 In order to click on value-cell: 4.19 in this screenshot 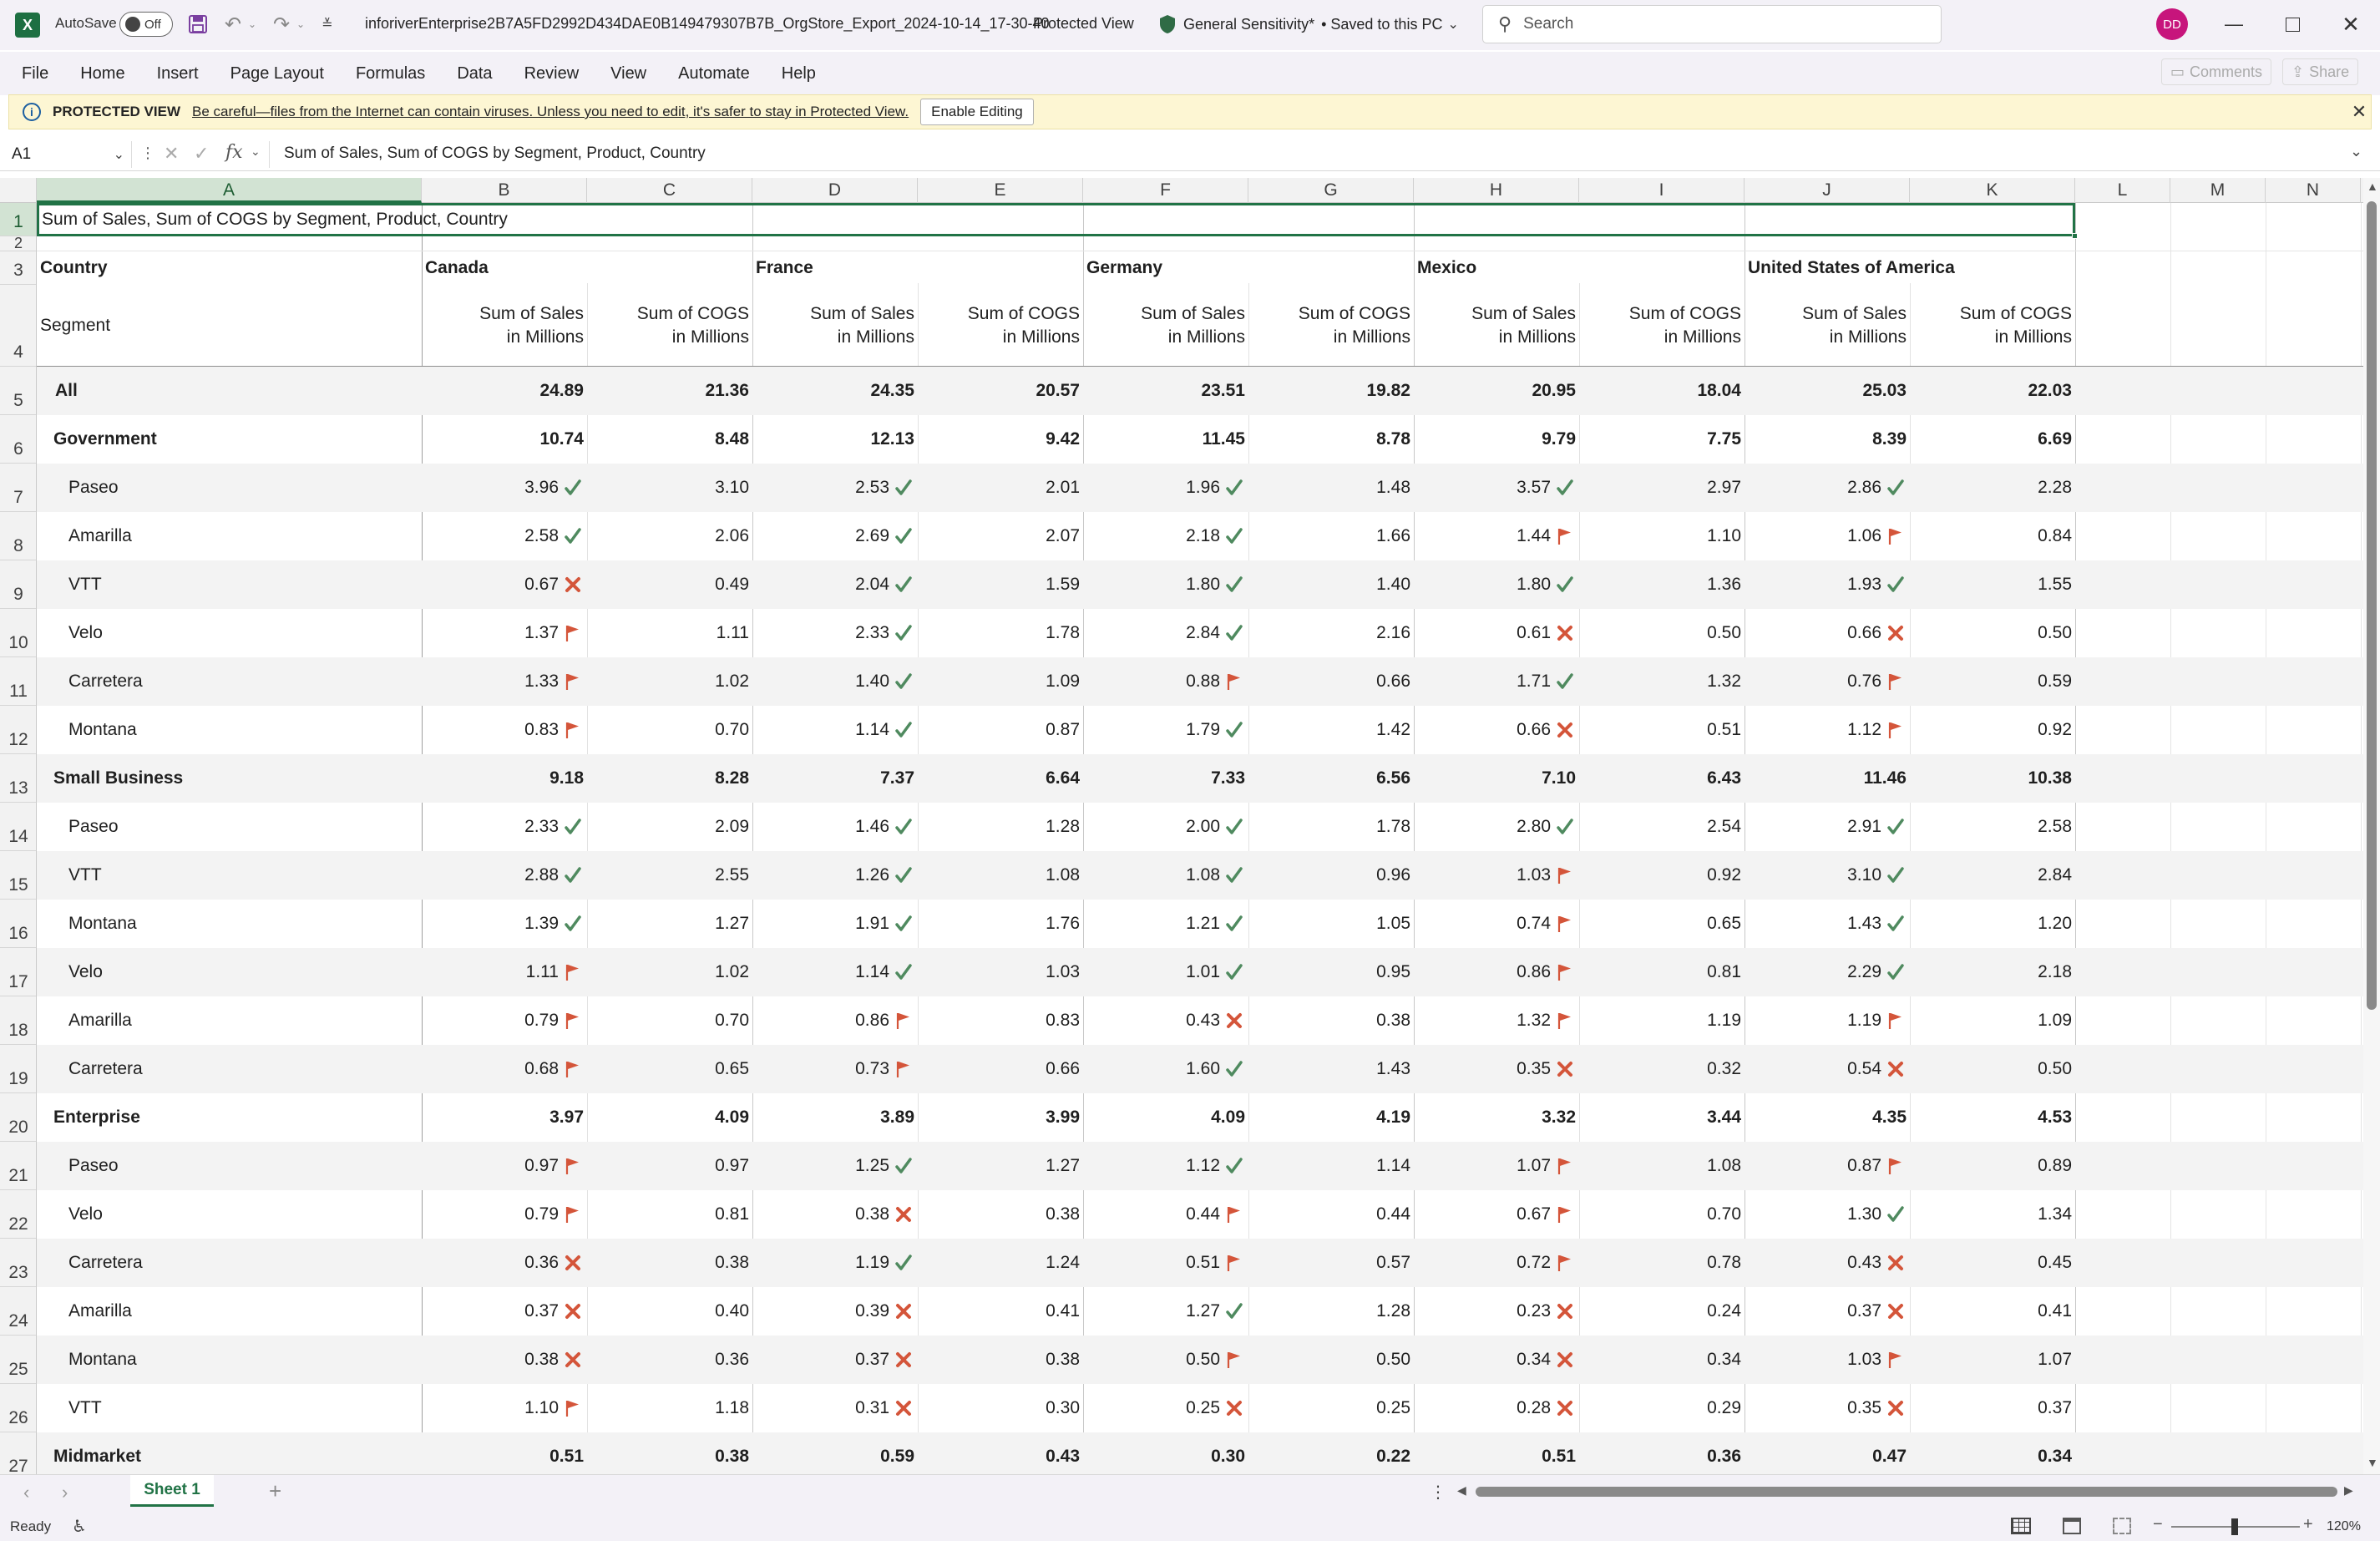, I will do `click(1331, 1117)`.